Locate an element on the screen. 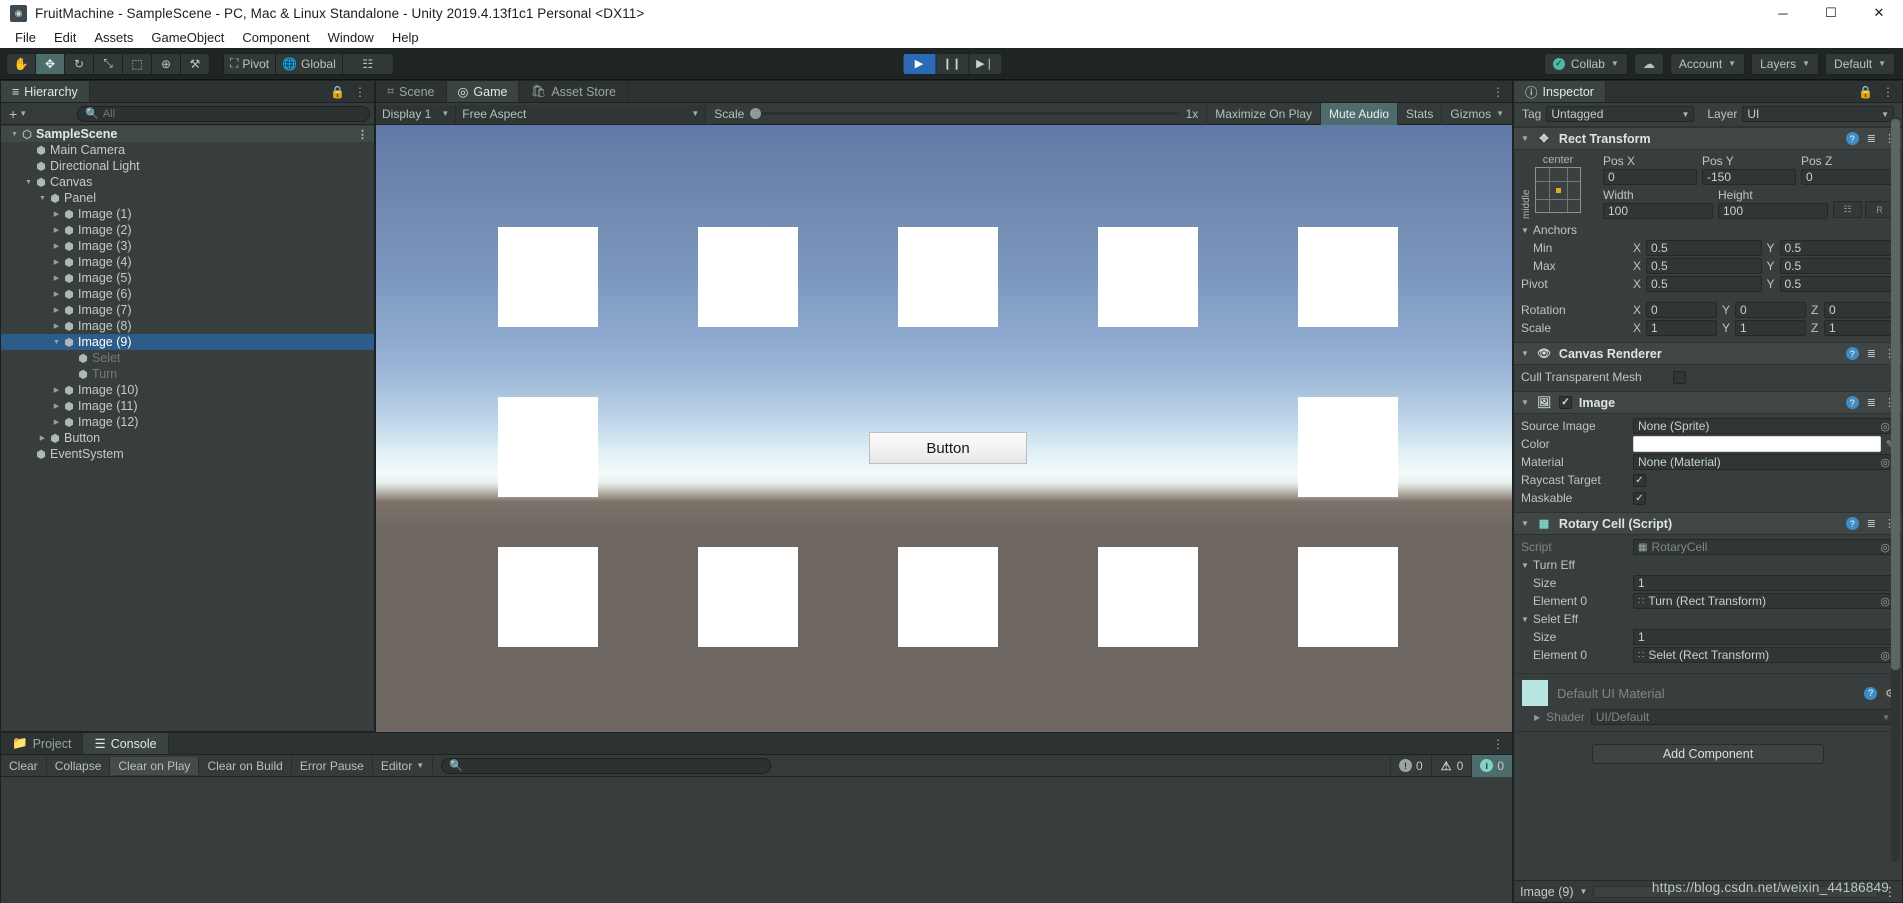  account-button: Account ▼ is located at coordinates (1707, 63).